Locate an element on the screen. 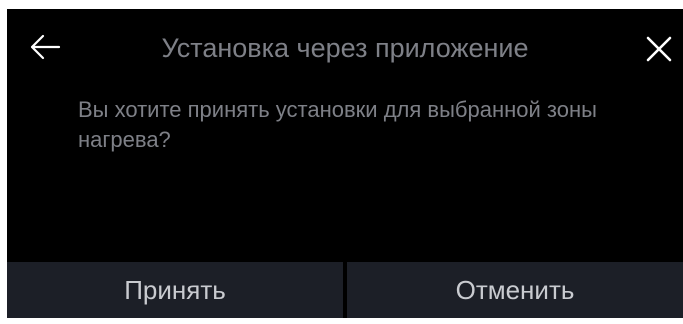  accept-button: Принять is located at coordinates (175, 290).